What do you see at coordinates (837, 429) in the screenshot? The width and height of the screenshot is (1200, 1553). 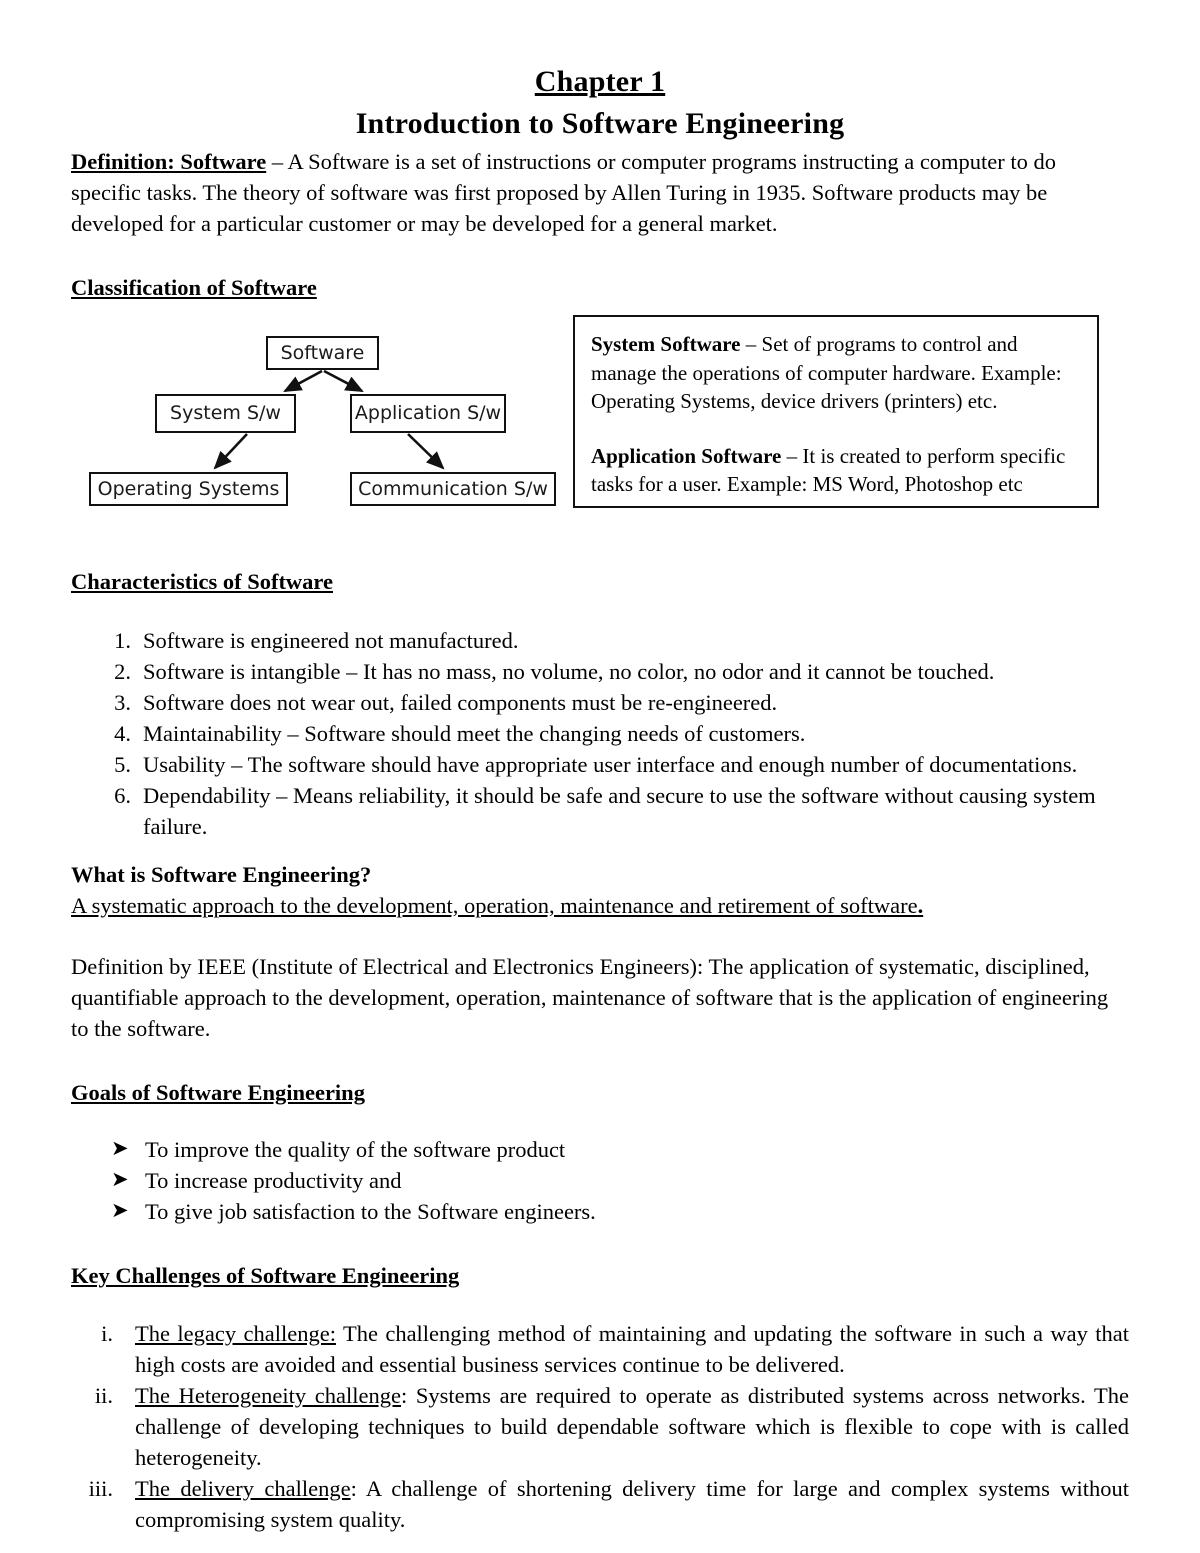 I see `info-box-gap` at bounding box center [837, 429].